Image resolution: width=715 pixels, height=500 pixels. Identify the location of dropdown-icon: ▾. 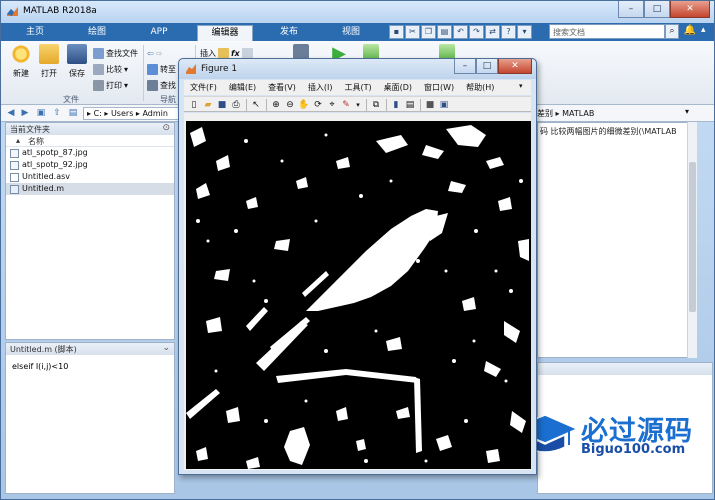
(524, 32).